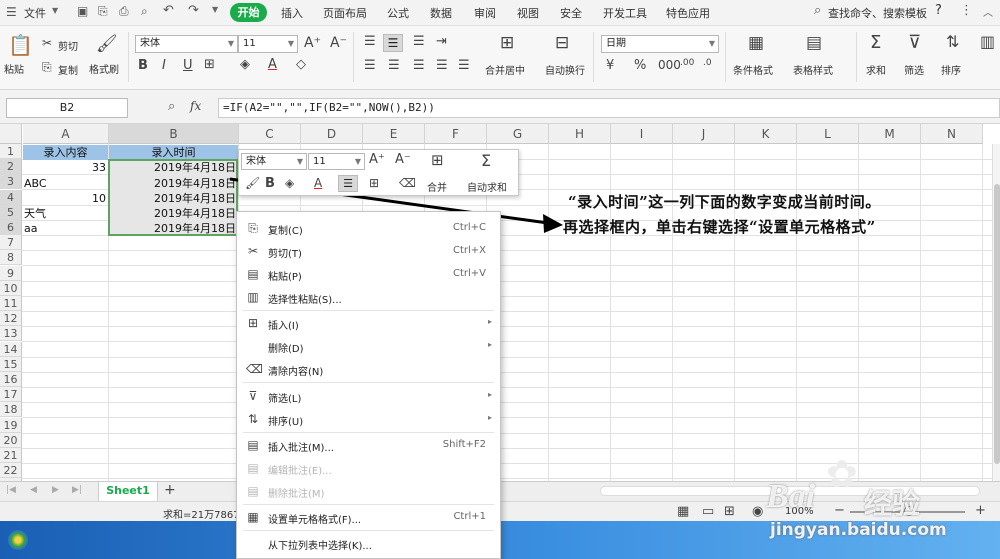  What do you see at coordinates (518, 134) in the screenshot?
I see `column-header-g: G` at bounding box center [518, 134].